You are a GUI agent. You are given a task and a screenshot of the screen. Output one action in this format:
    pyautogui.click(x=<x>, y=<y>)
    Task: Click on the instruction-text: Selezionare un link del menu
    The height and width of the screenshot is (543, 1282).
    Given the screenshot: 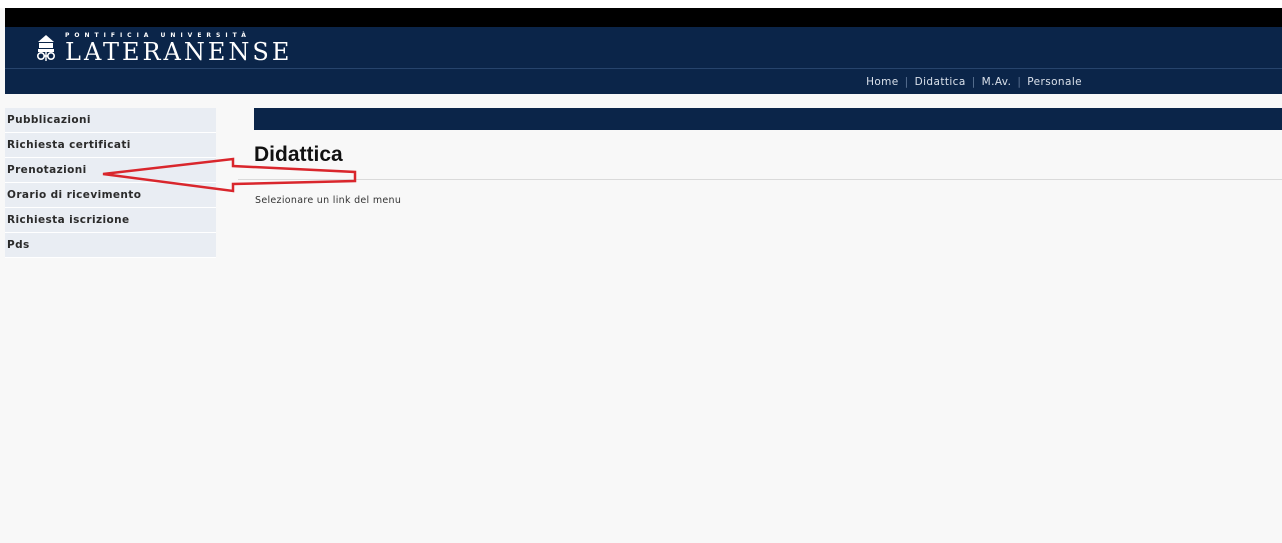 What is the action you would take?
    pyautogui.click(x=328, y=200)
    